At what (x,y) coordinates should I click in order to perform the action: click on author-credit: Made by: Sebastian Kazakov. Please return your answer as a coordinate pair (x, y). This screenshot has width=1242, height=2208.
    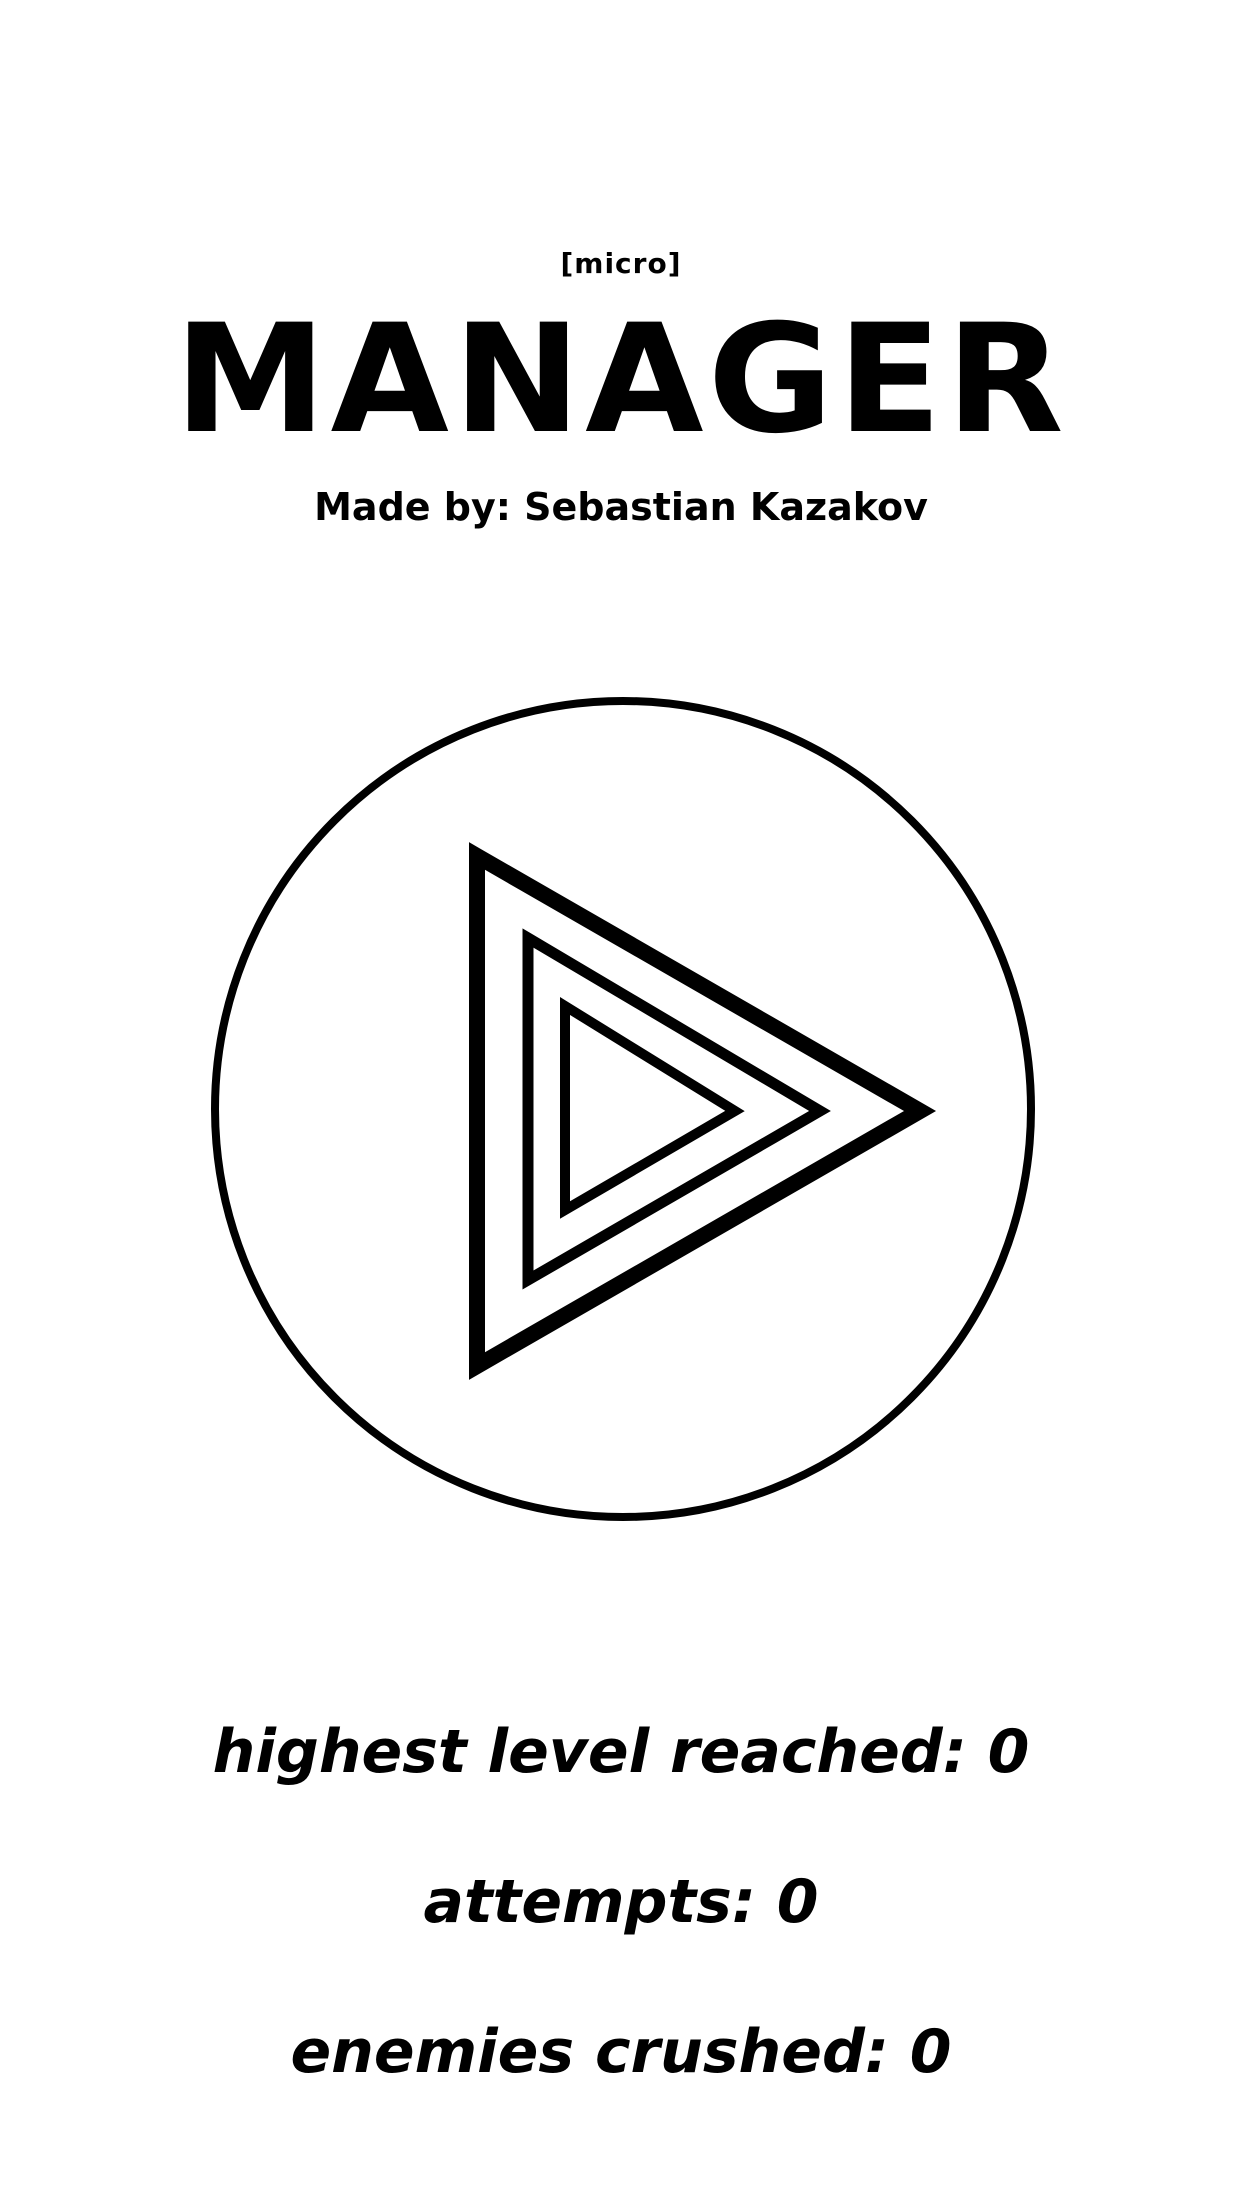
    Looking at the image, I should click on (621, 507).